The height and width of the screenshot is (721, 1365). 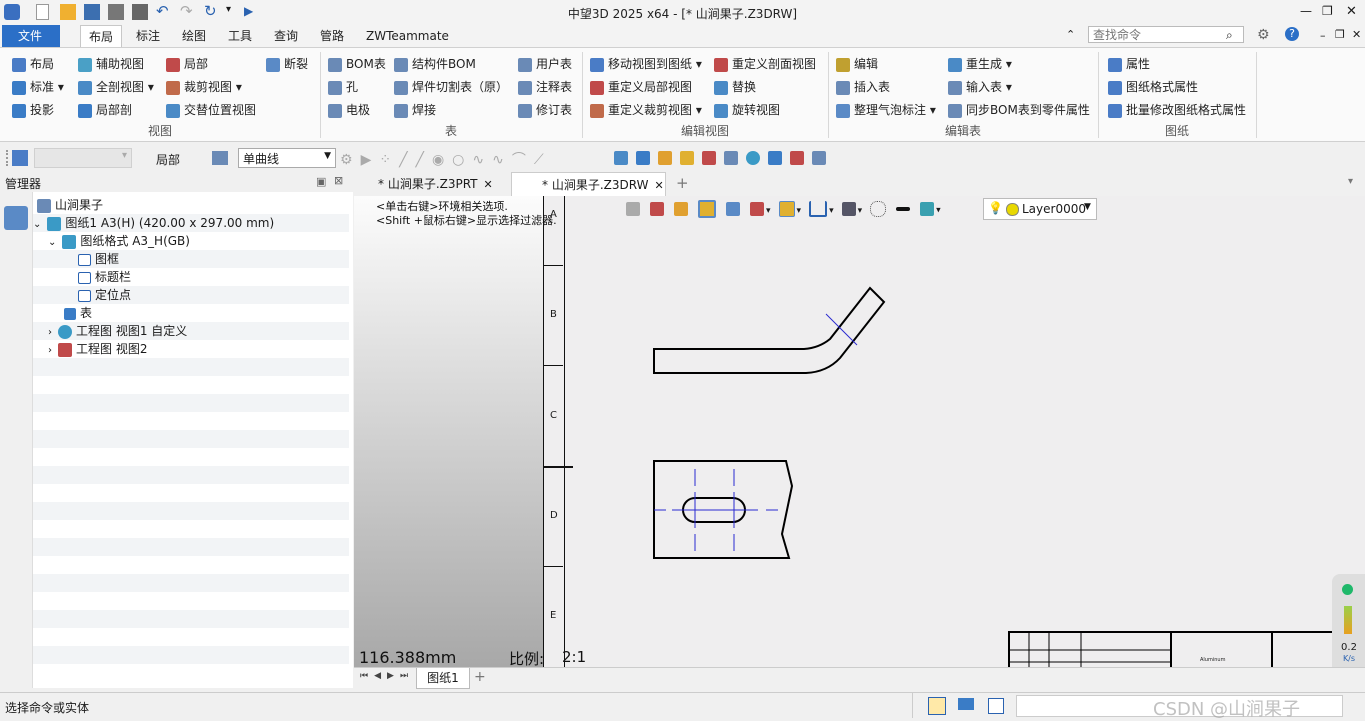 I want to click on drawing-manager-icon, so click(x=16, y=218).